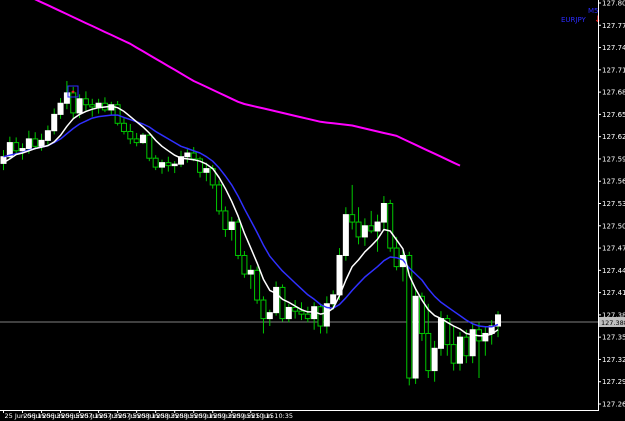  Describe the element at coordinates (593, 11) in the screenshot. I see `timeframe-label: M5` at that location.